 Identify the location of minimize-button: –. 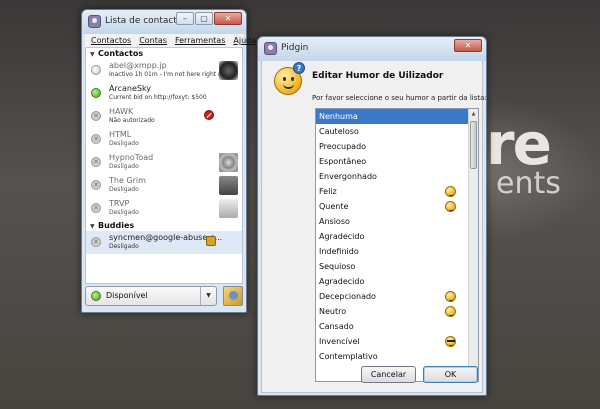
(185, 18).